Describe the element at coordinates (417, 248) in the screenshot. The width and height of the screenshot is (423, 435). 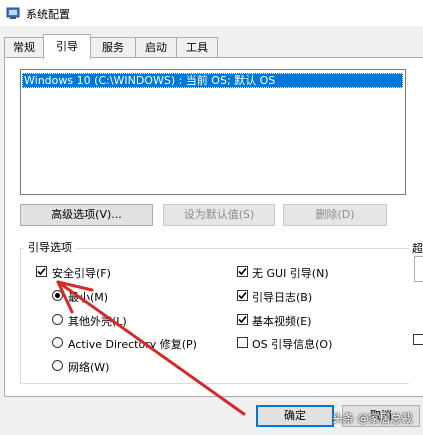
I see `timeout-label: 超` at that location.